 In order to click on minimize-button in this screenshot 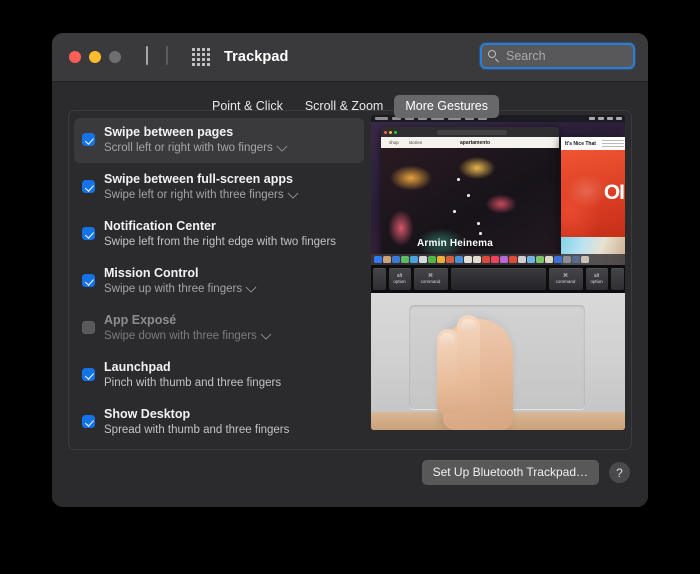, I will do `click(95, 57)`.